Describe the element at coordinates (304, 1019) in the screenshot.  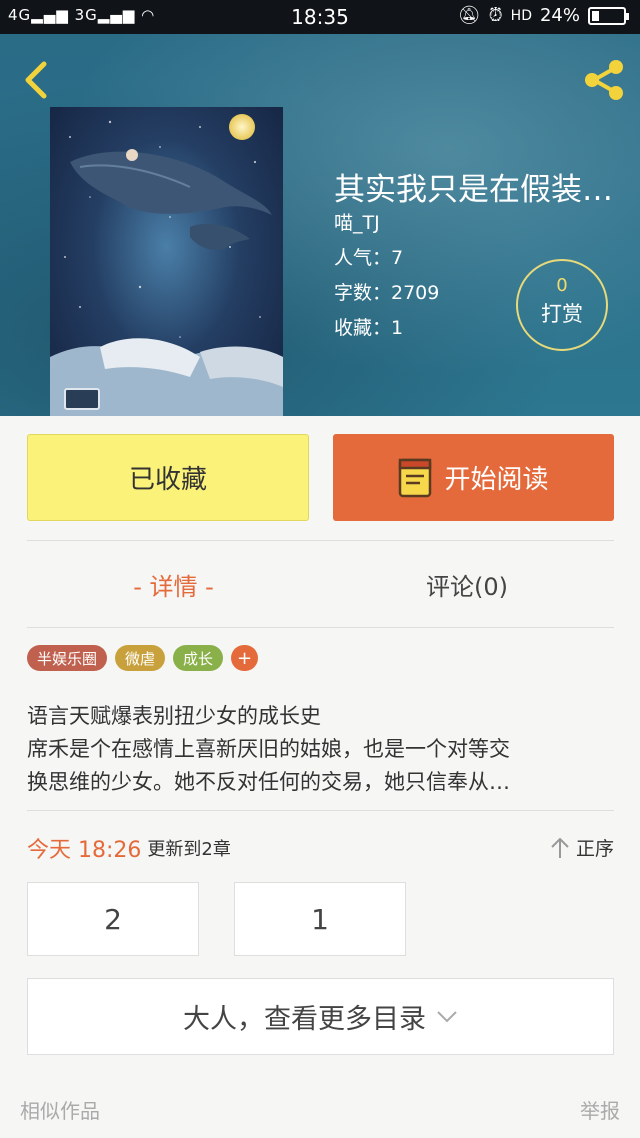
I see `more-catalog-label: 大人，查看更多目录` at that location.